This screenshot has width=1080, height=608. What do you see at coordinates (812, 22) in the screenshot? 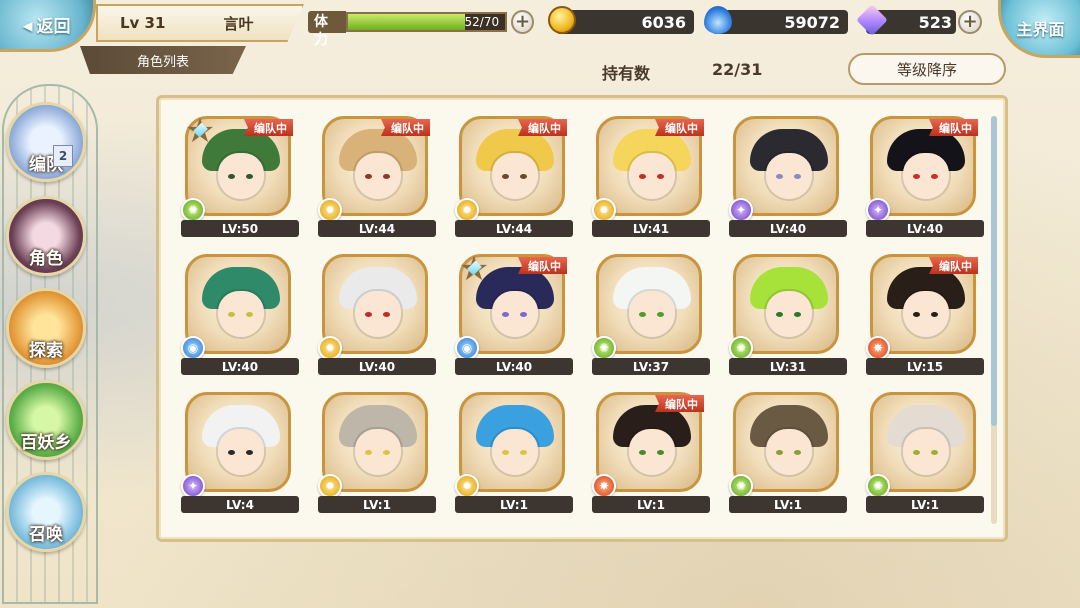
I see `spirit-value: 59072` at bounding box center [812, 22].